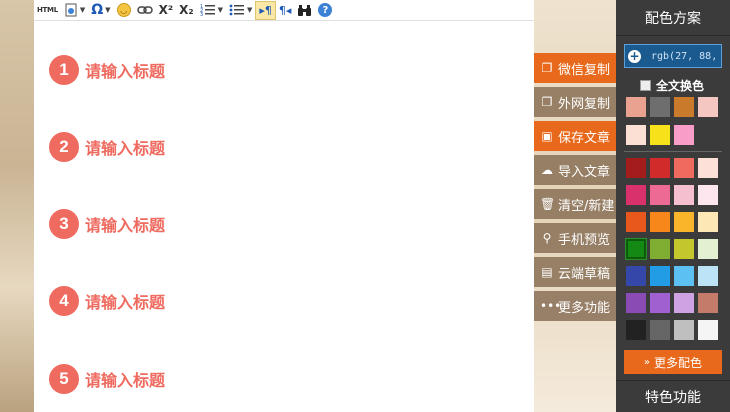 The width and height of the screenshot is (730, 412). What do you see at coordinates (64, 379) in the screenshot?
I see `heading-number-badge: 5` at bounding box center [64, 379].